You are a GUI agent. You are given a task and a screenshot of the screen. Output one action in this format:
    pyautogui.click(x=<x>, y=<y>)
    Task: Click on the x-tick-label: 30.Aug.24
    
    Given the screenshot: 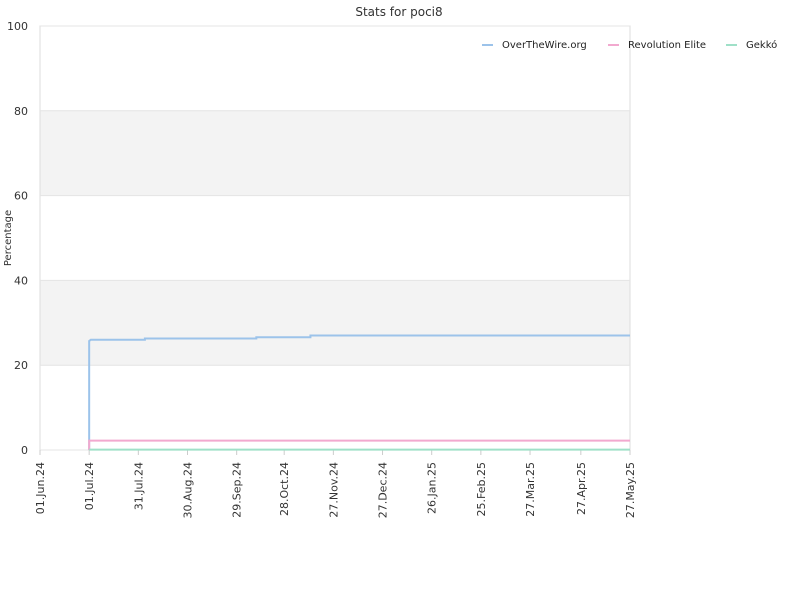 What is the action you would take?
    pyautogui.click(x=188, y=490)
    